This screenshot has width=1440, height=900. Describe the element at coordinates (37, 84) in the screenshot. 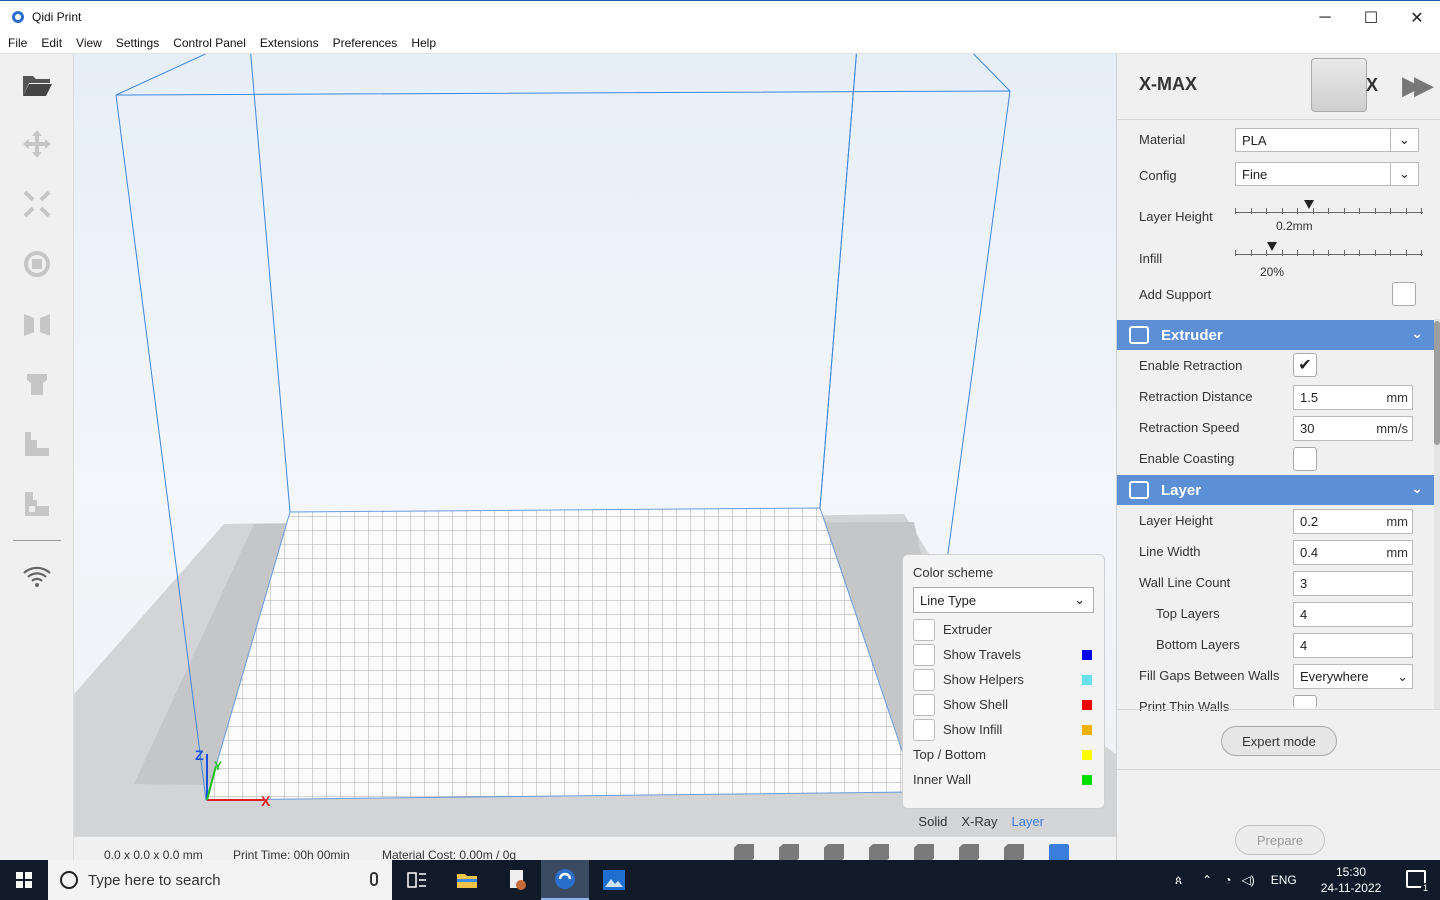

I see `open-file-button` at that location.